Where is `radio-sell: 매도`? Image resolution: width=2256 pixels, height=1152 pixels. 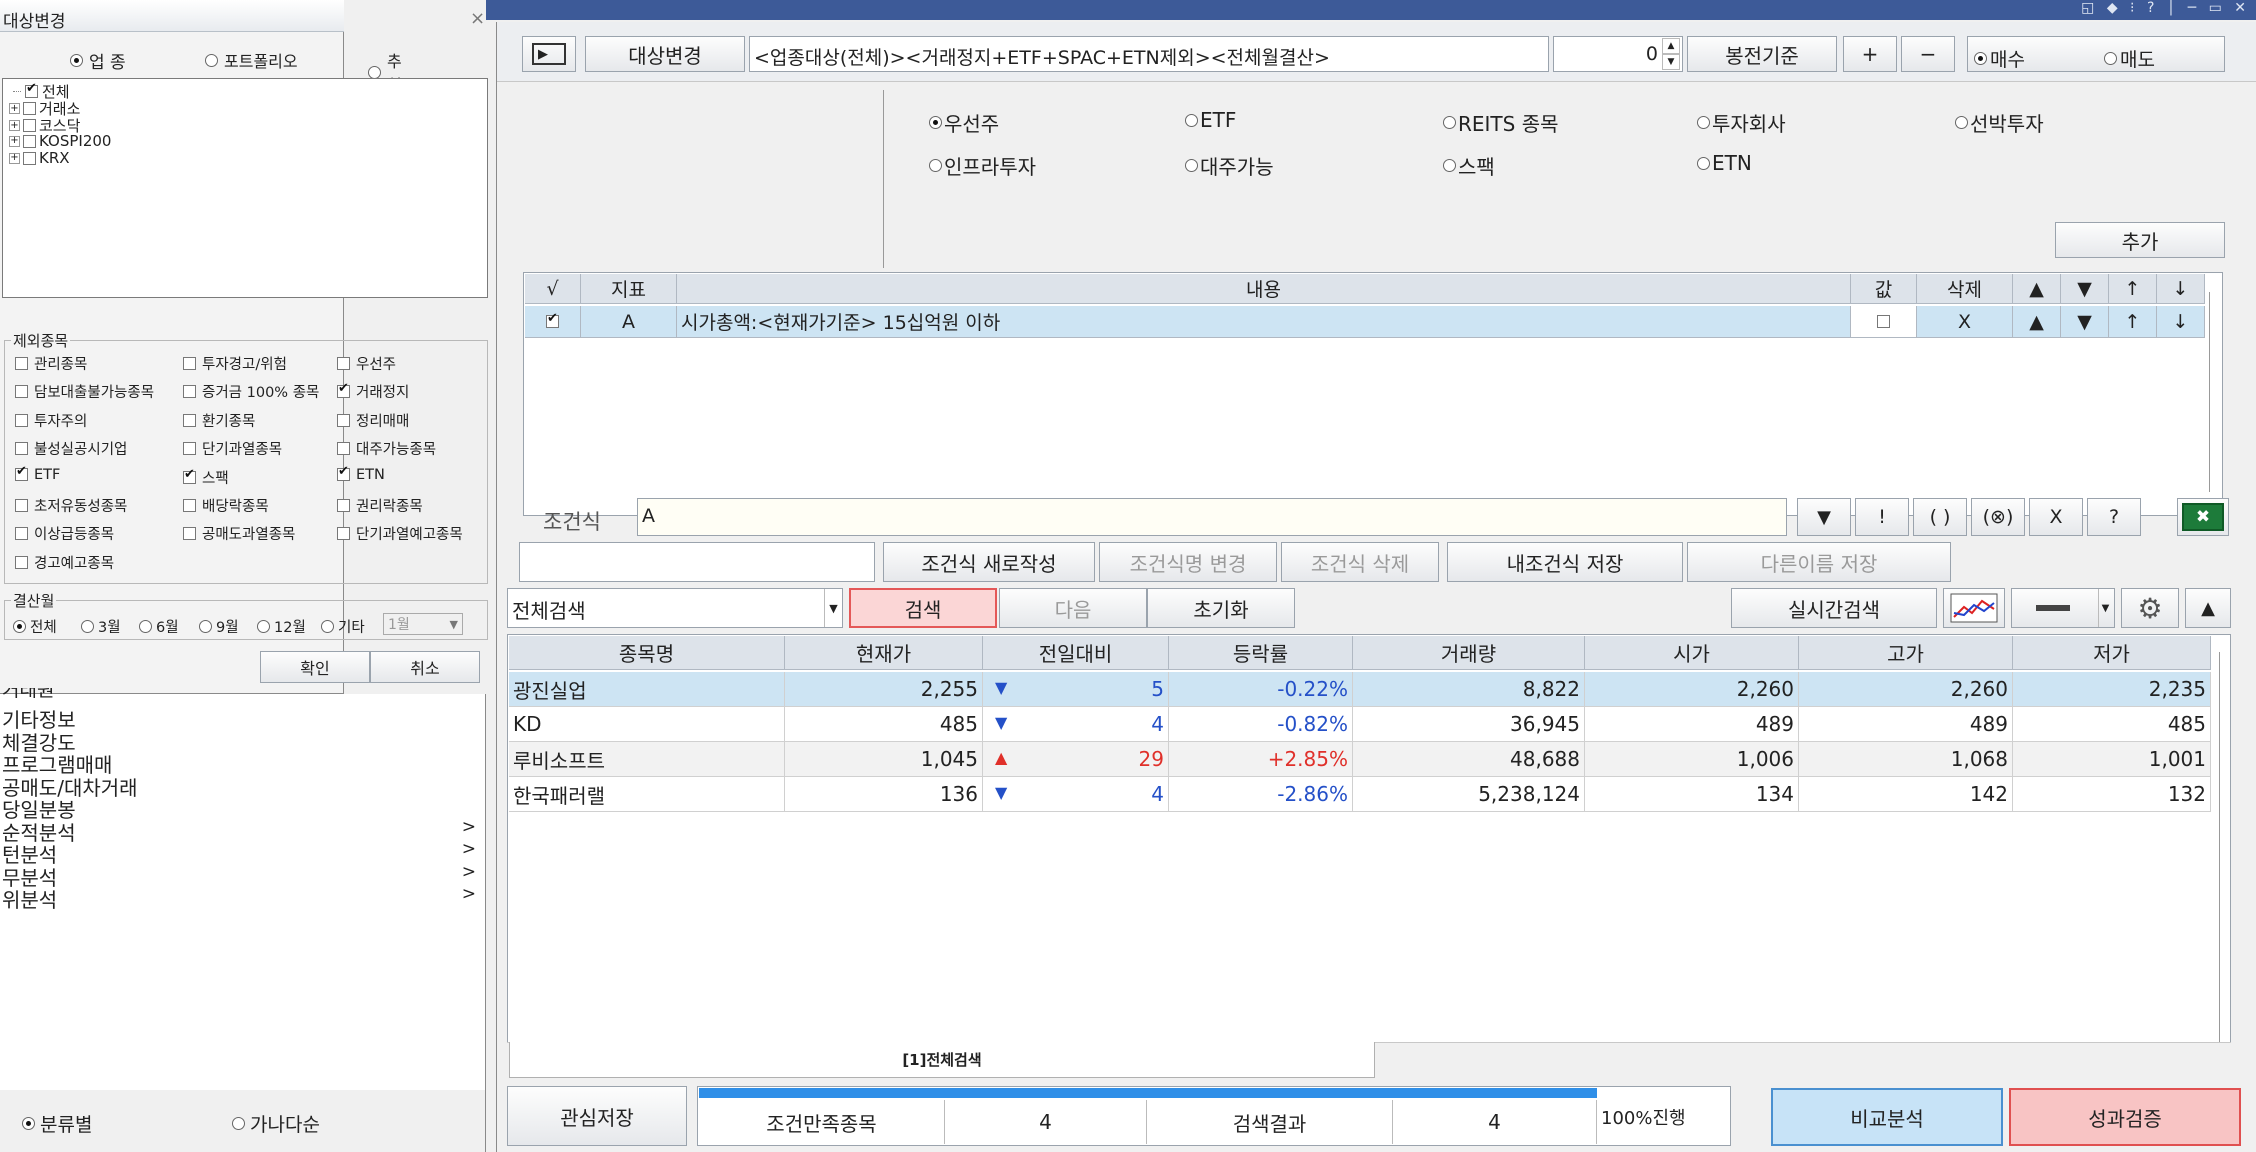
radio-sell: 매도 is located at coordinates (2129, 58).